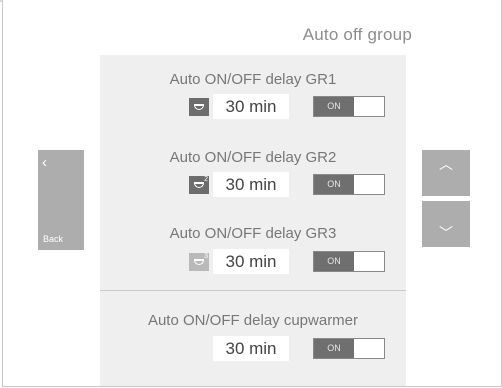 The width and height of the screenshot is (502, 388). What do you see at coordinates (199, 262) in the screenshot?
I see `group-3-icon: 3` at bounding box center [199, 262].